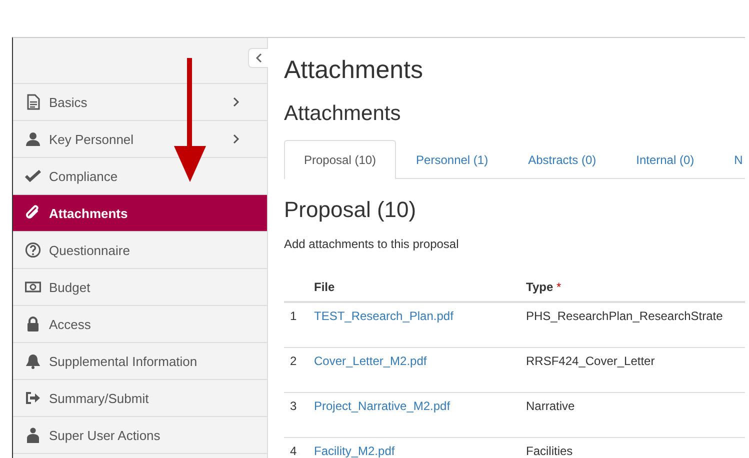 The image size is (749, 458). What do you see at coordinates (549, 451) in the screenshot?
I see `table-cell: Facilities` at bounding box center [549, 451].